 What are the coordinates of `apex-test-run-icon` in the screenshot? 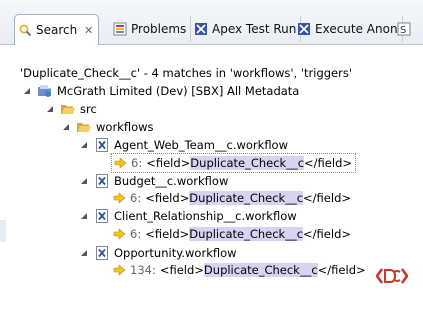 It's located at (201, 29).